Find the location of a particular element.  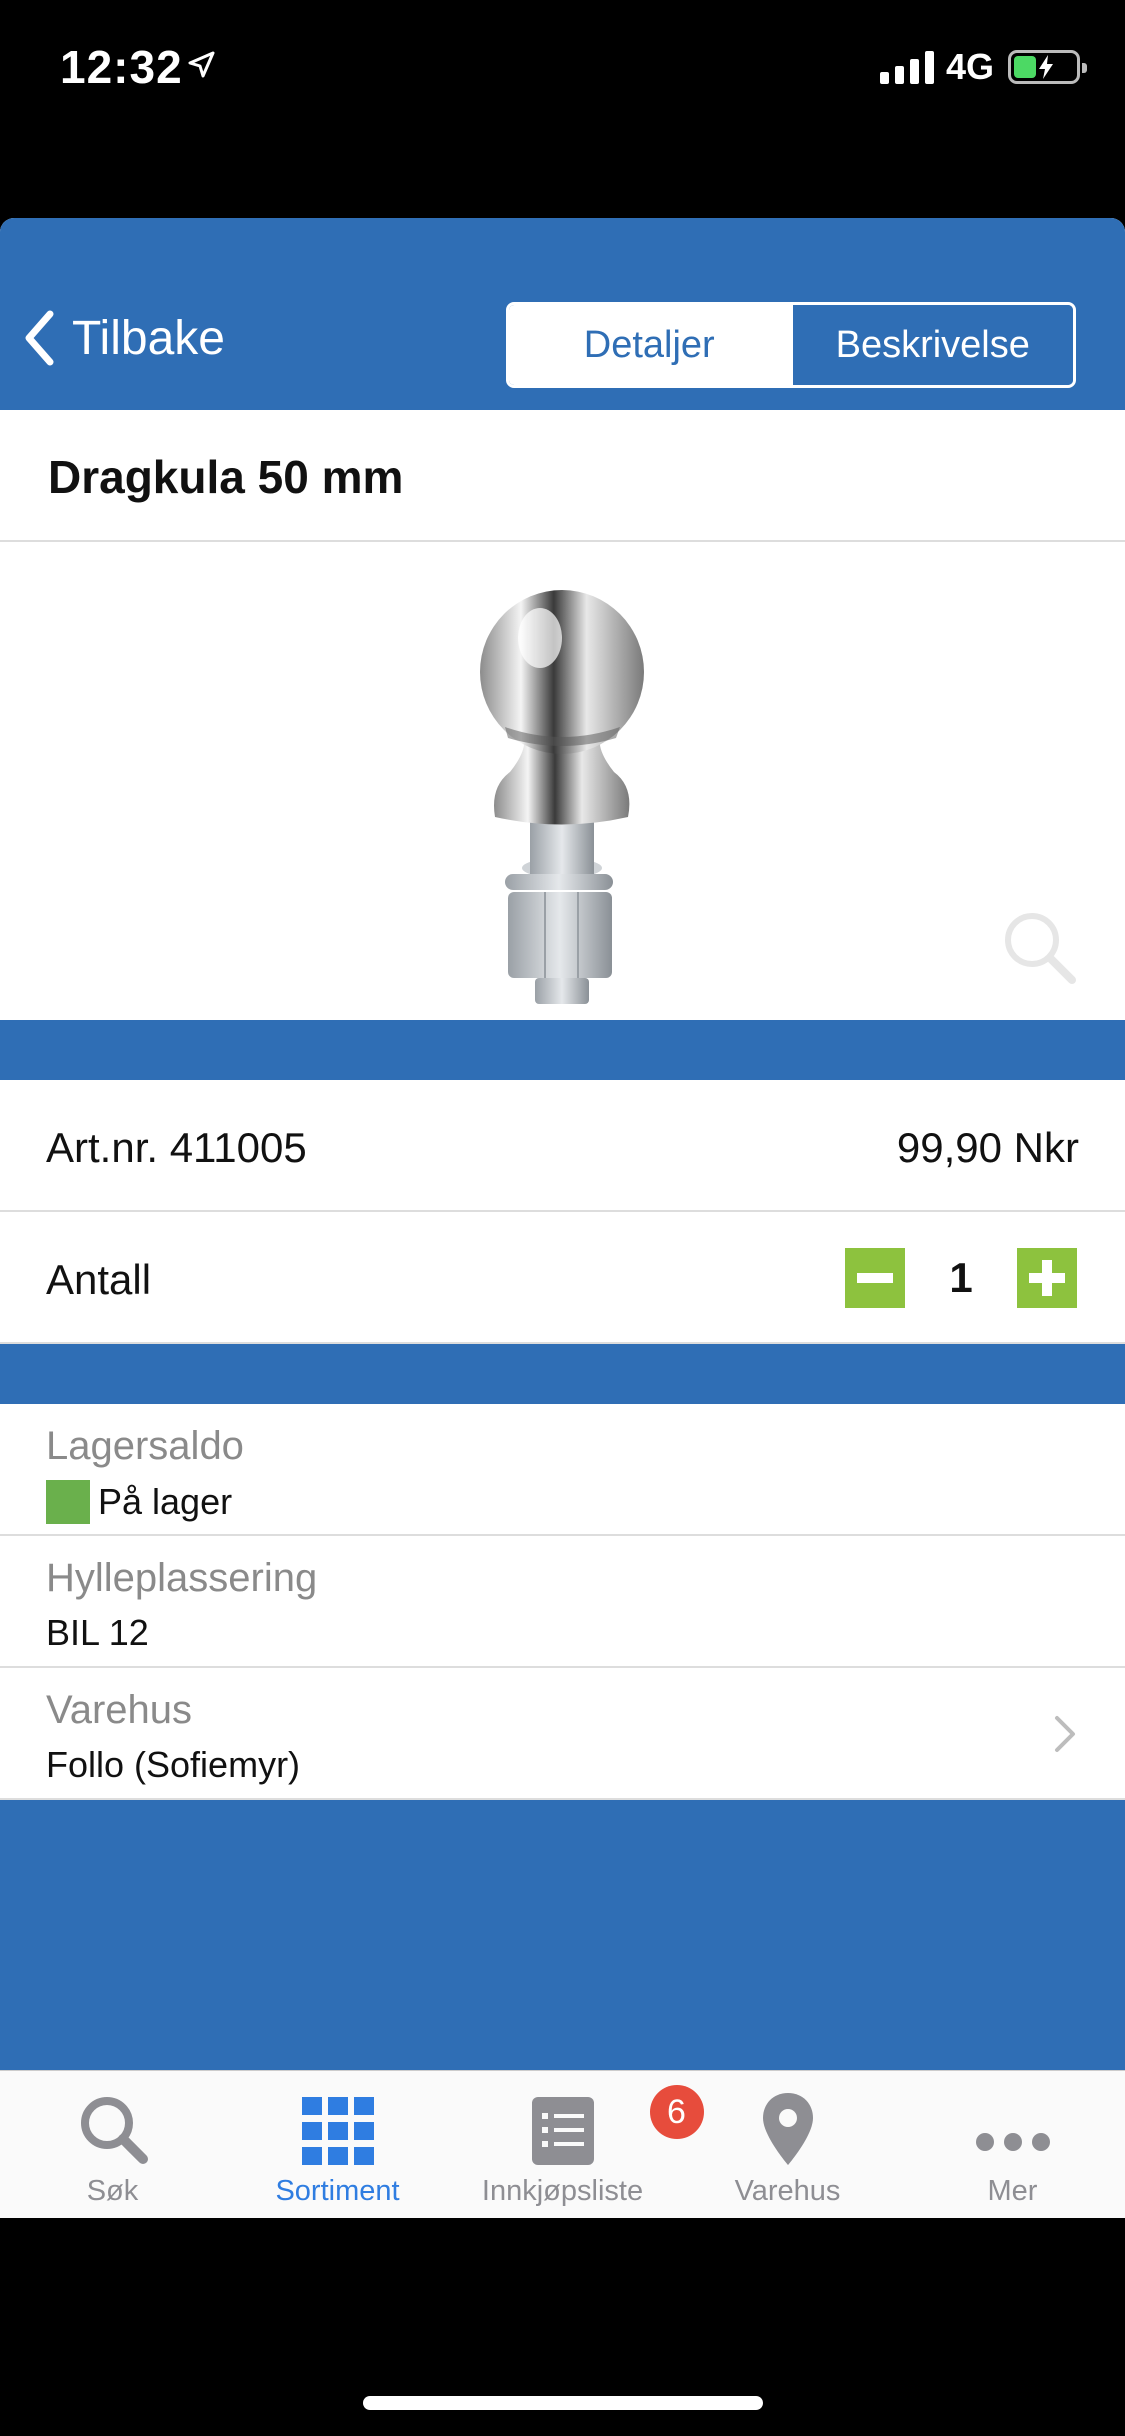

segmented-control: Detaljer Beskrivelse is located at coordinates (791, 345).